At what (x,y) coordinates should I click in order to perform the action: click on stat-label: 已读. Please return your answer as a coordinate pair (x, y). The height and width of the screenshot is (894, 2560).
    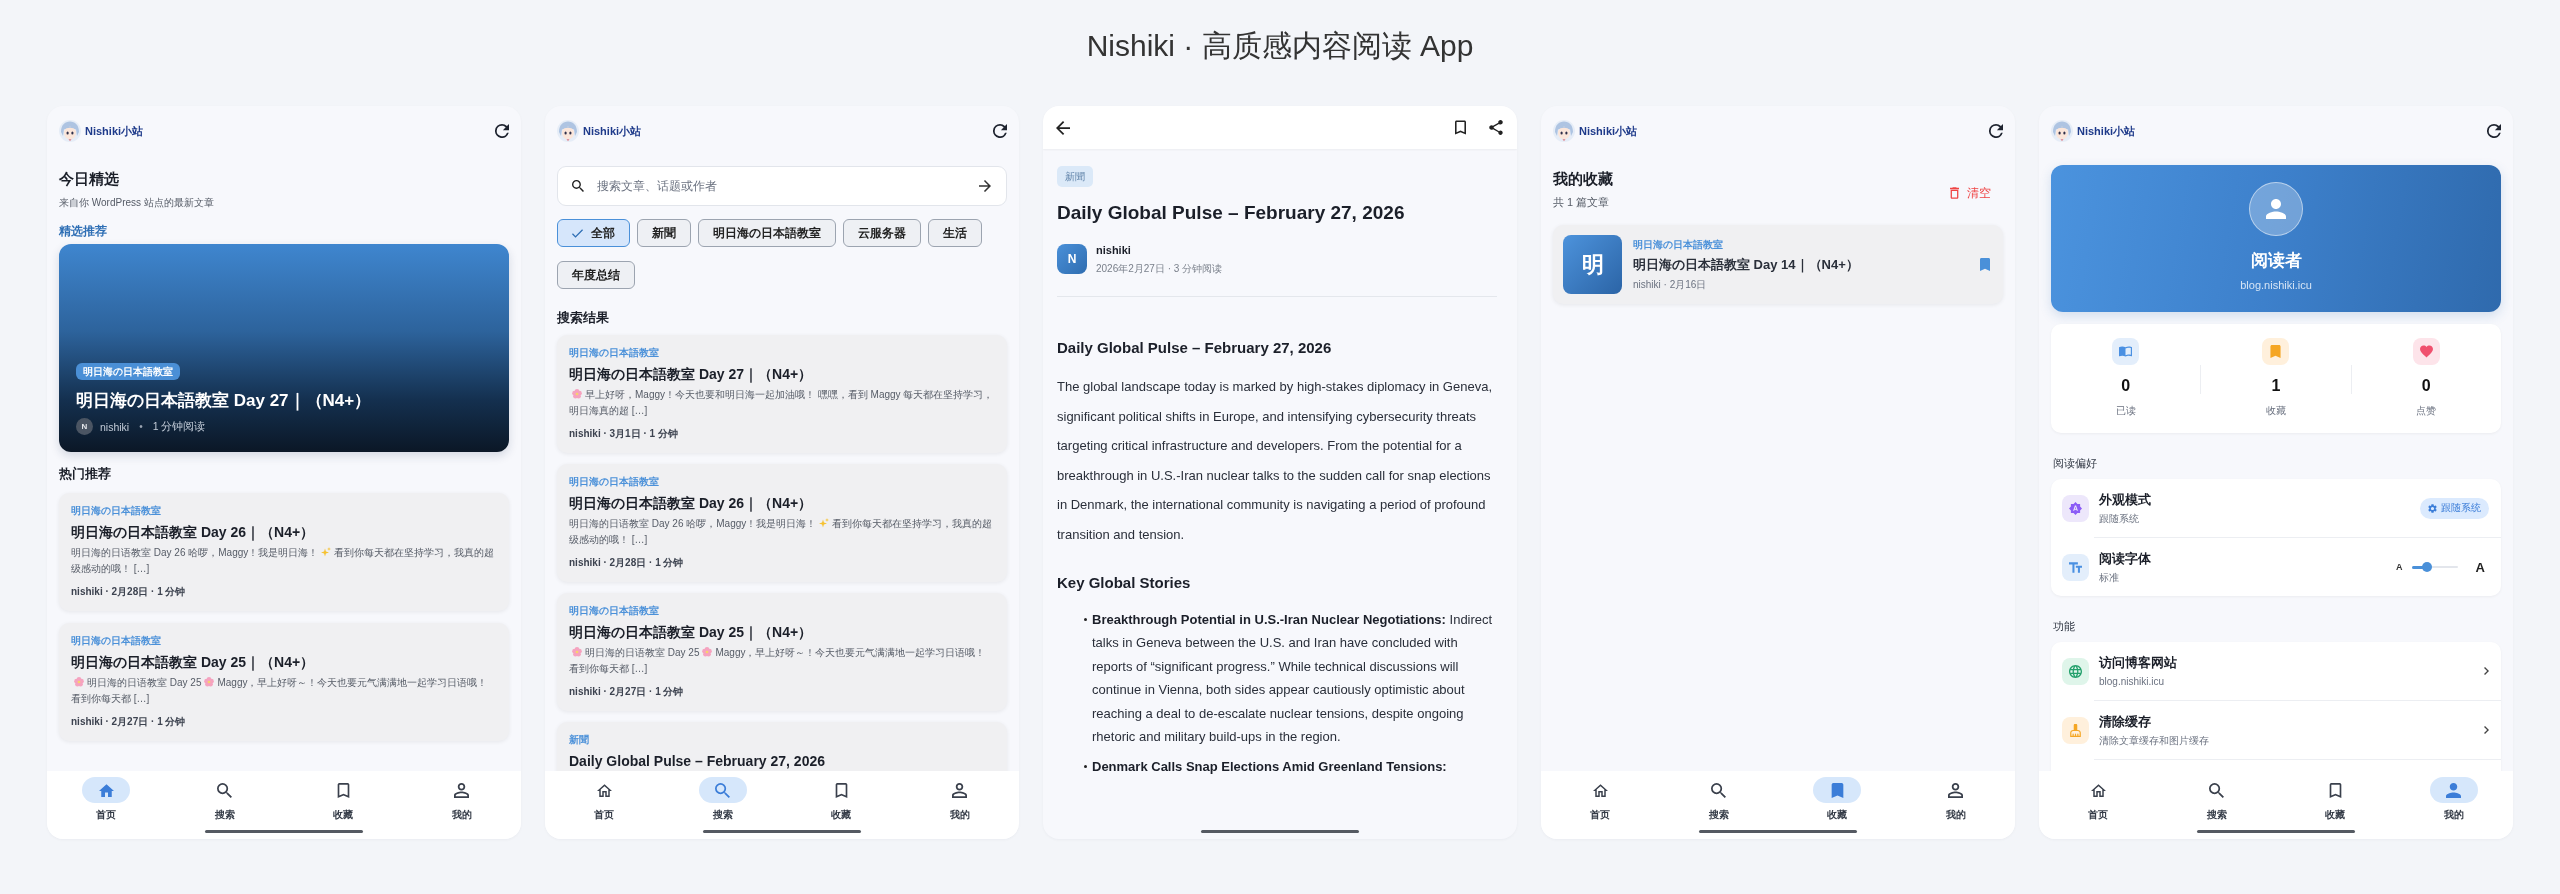
    Looking at the image, I should click on (2125, 411).